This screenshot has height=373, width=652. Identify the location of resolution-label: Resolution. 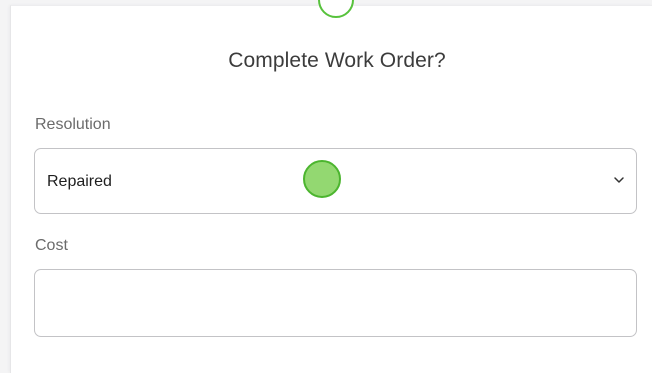
(73, 124).